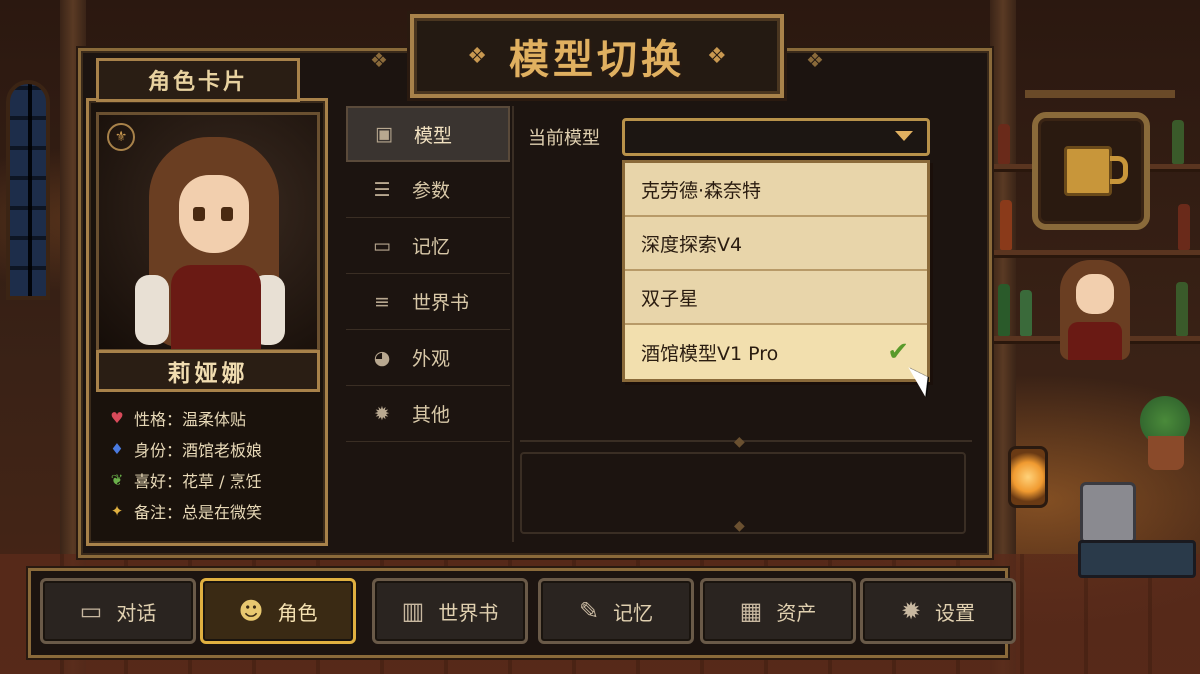  I want to click on trait-row: ❦ 喜好：花草 / 烹饪, so click(213, 479).